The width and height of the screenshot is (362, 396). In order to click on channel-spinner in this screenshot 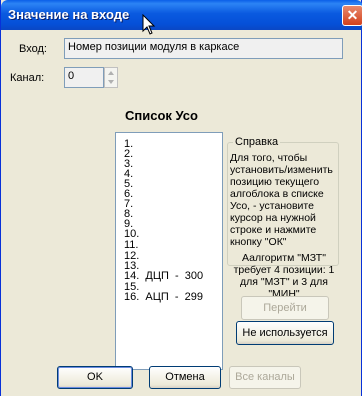, I will do `click(111, 77)`.